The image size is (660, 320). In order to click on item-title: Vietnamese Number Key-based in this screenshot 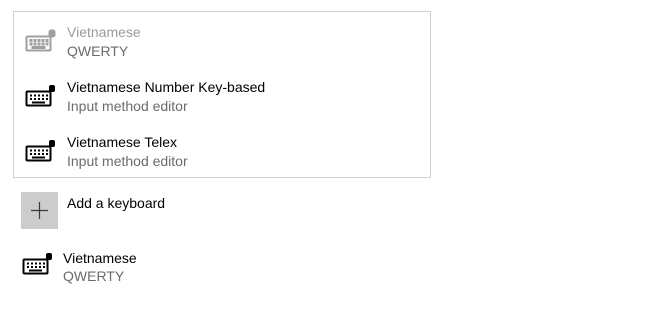, I will do `click(166, 87)`.